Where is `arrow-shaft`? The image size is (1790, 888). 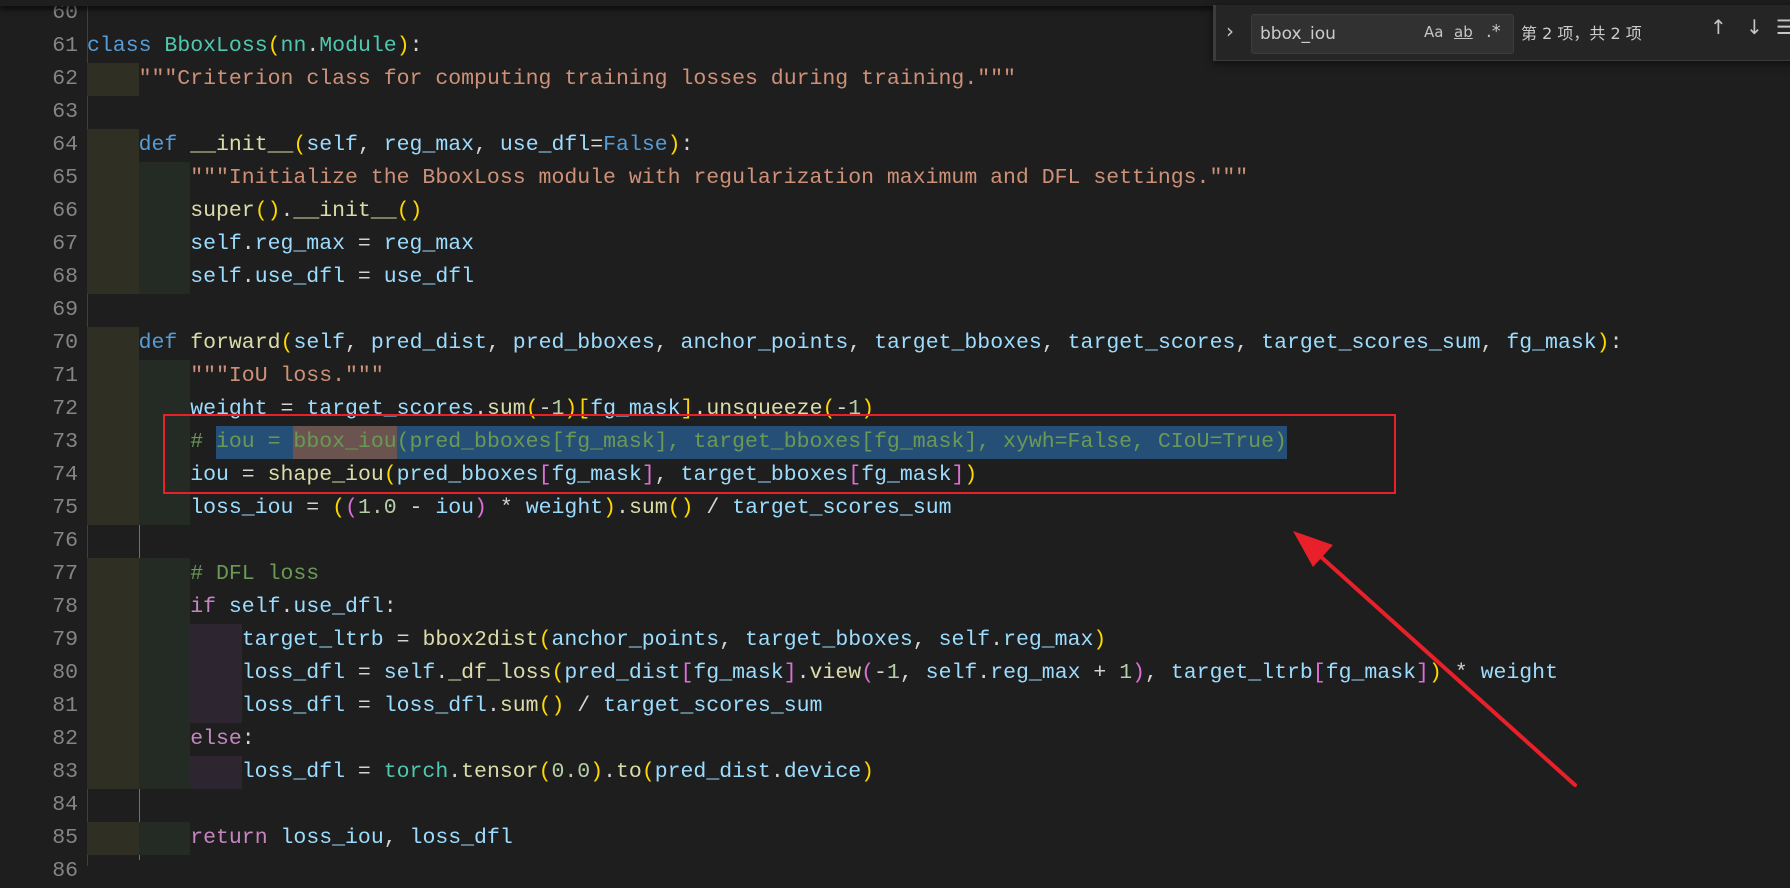
arrow-shaft is located at coordinates (1442, 666).